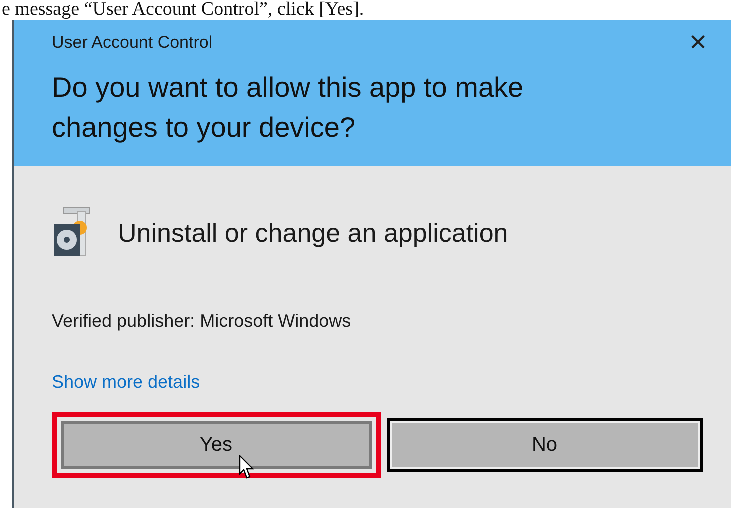 The width and height of the screenshot is (731, 508). I want to click on dialog-button: No, so click(545, 445).